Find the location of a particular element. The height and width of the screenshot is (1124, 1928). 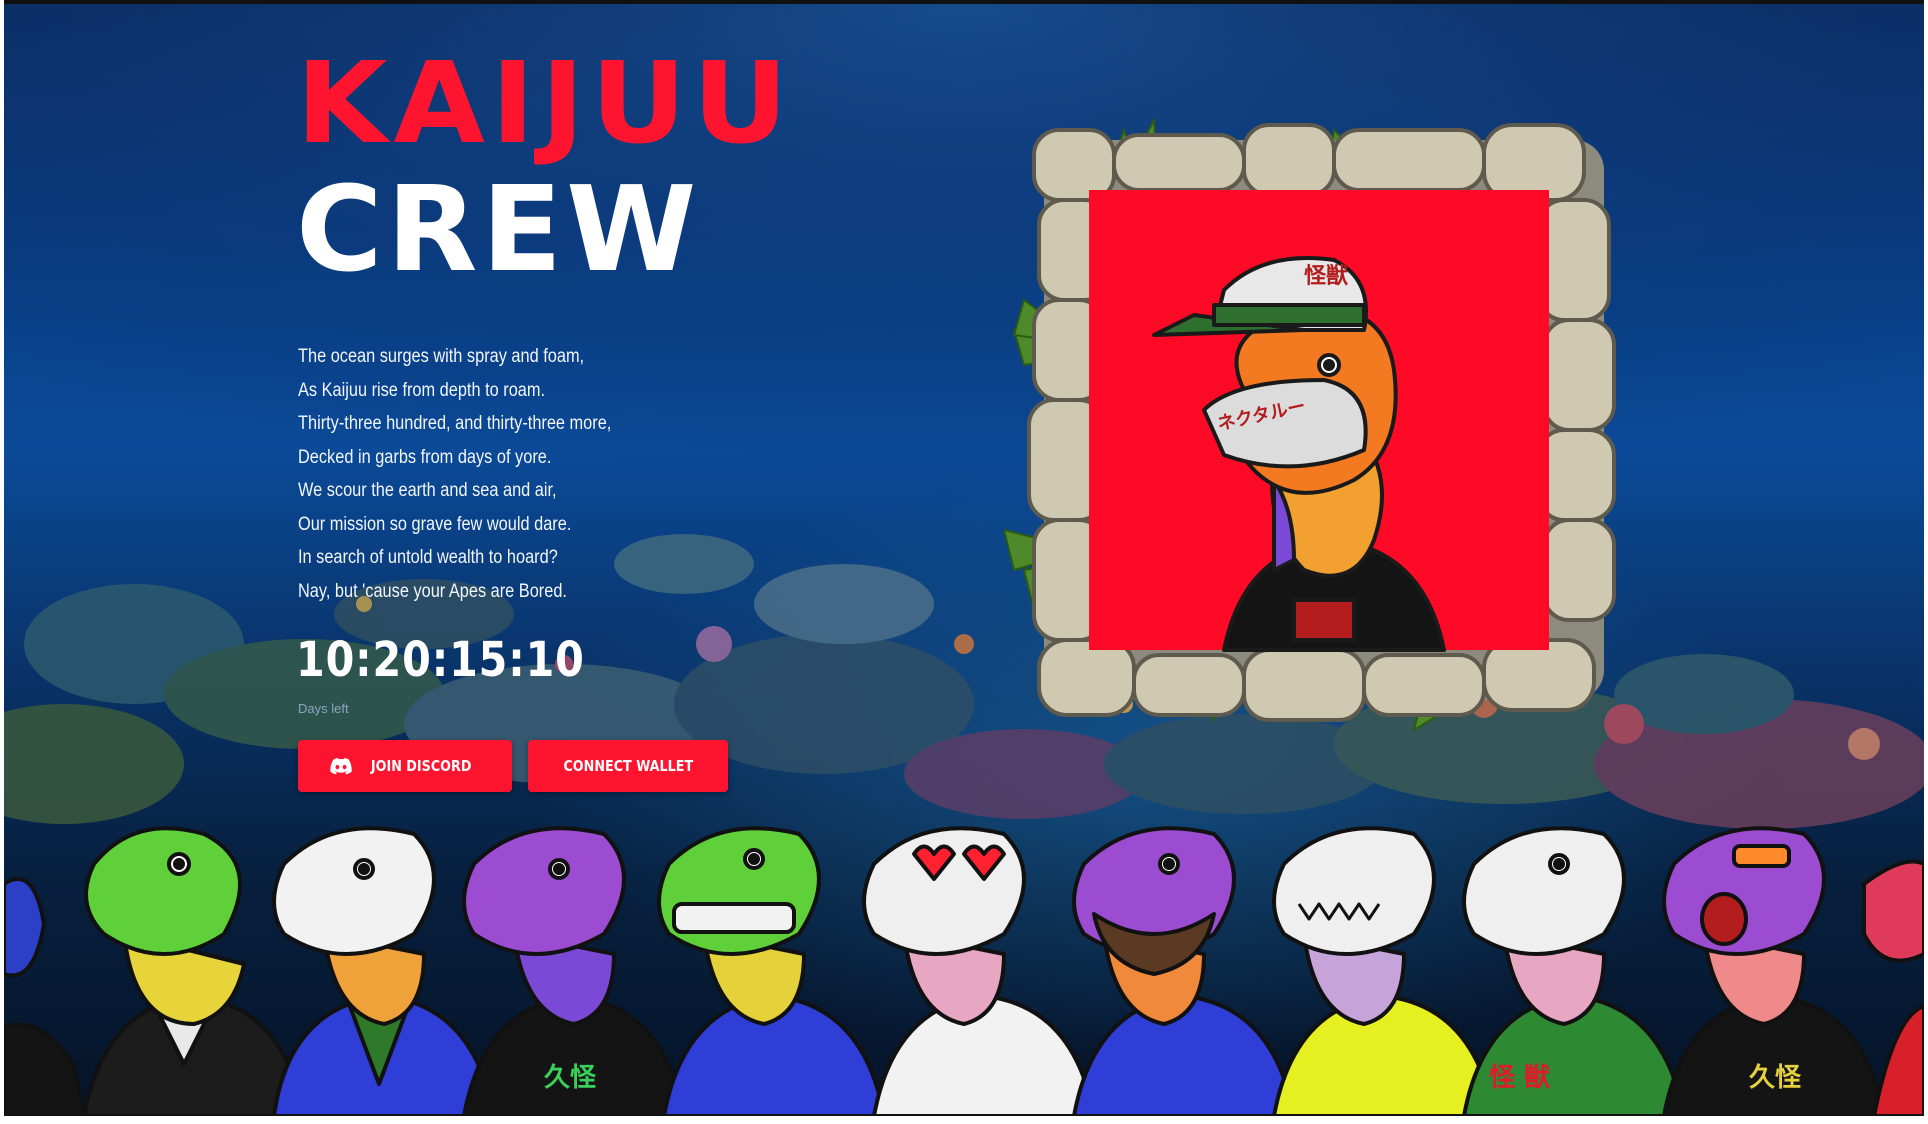

poem-line: Decked in garbs from days of yore. is located at coordinates (425, 457).